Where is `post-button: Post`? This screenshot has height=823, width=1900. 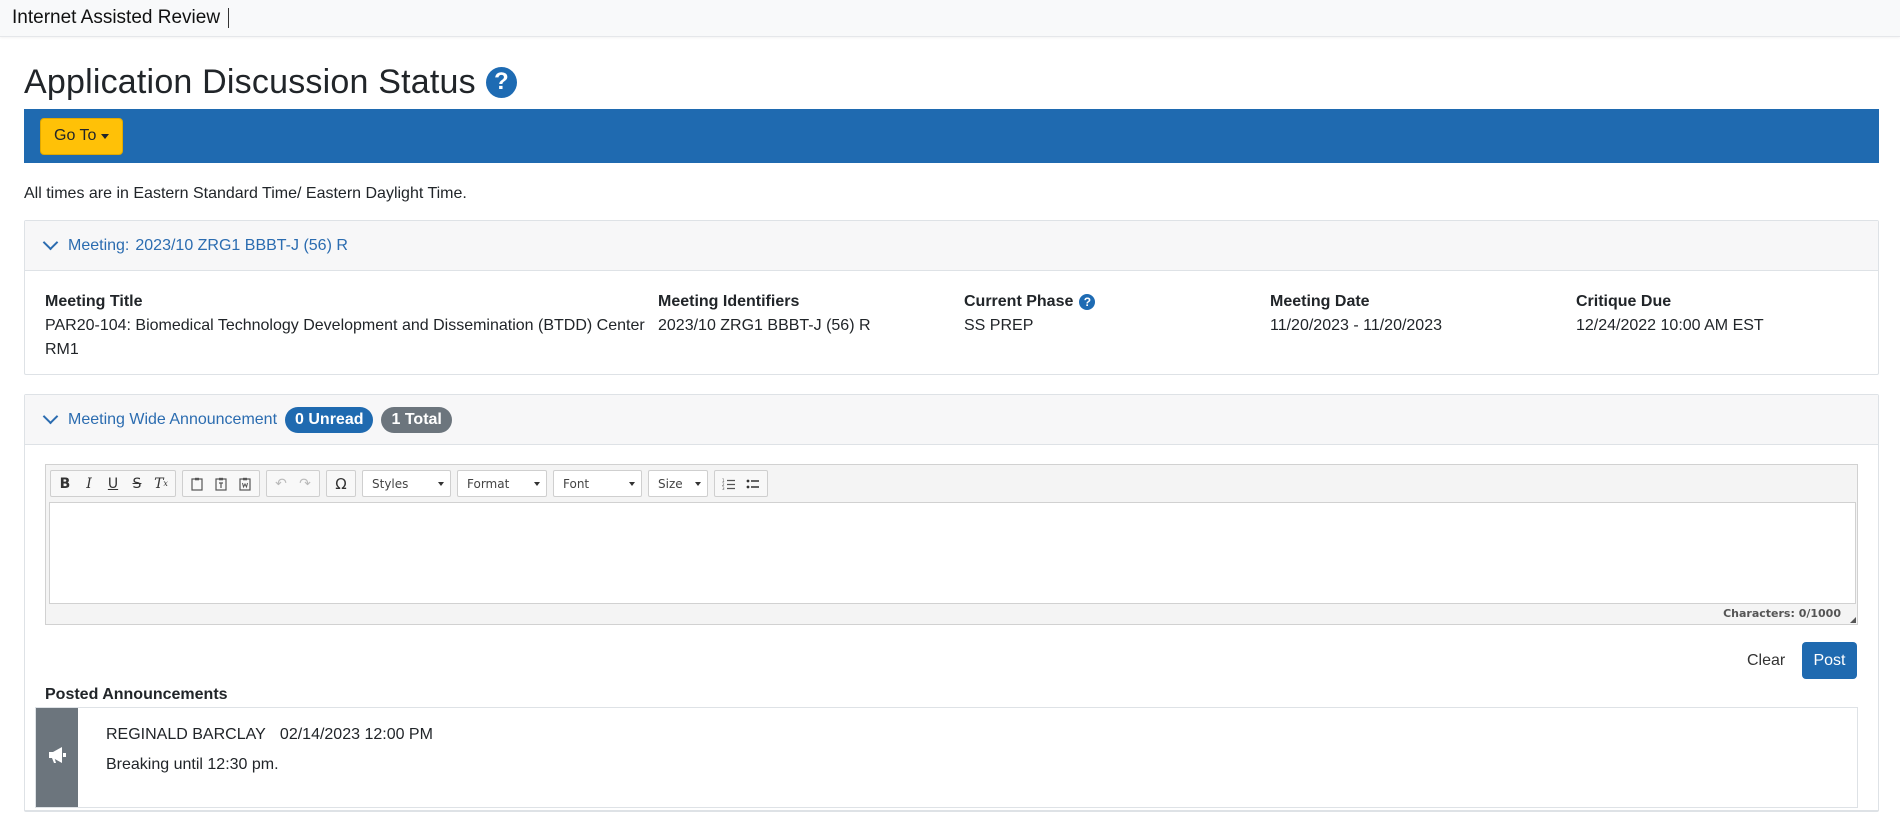 post-button: Post is located at coordinates (1829, 660).